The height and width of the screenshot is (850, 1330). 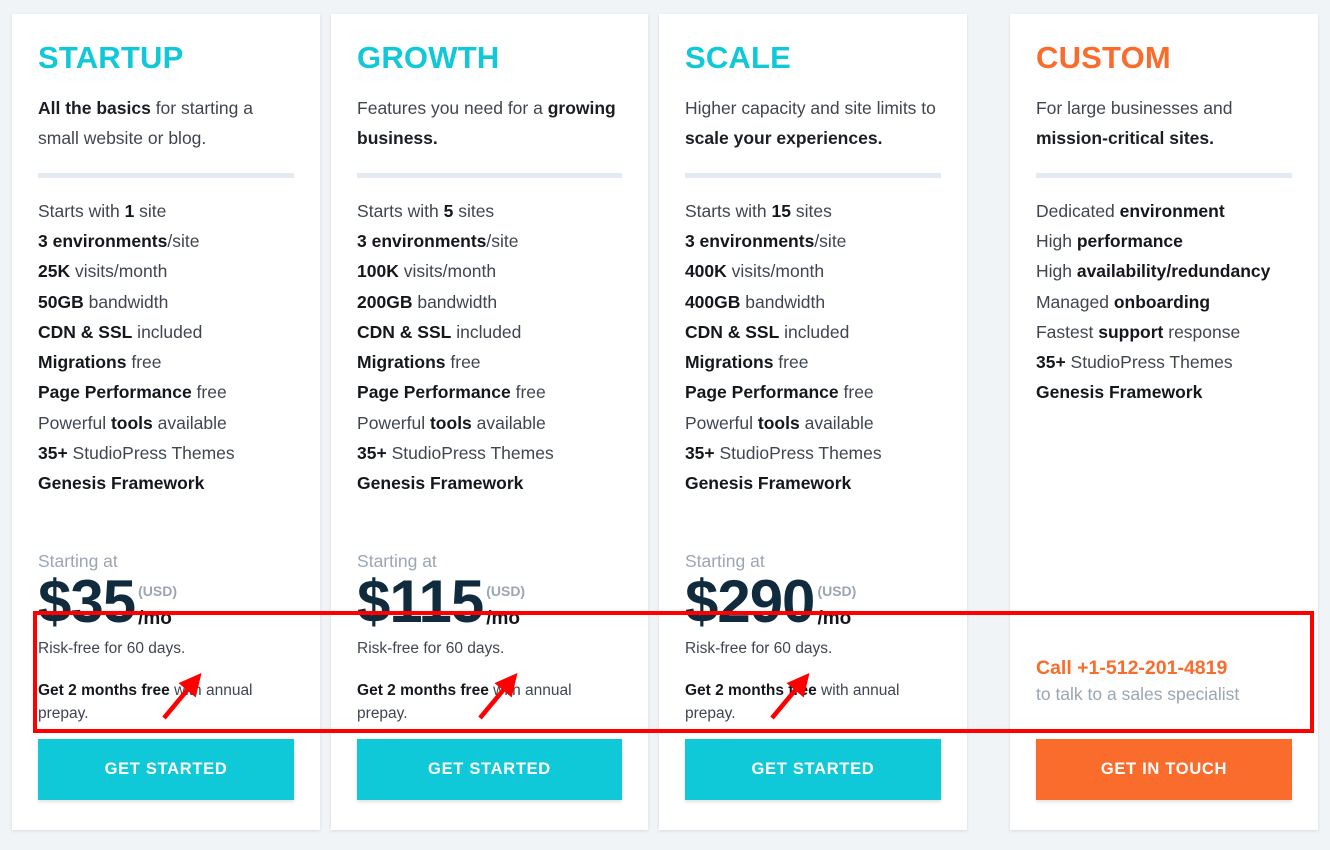 I want to click on price-currency-growth: (USD), so click(x=506, y=591).